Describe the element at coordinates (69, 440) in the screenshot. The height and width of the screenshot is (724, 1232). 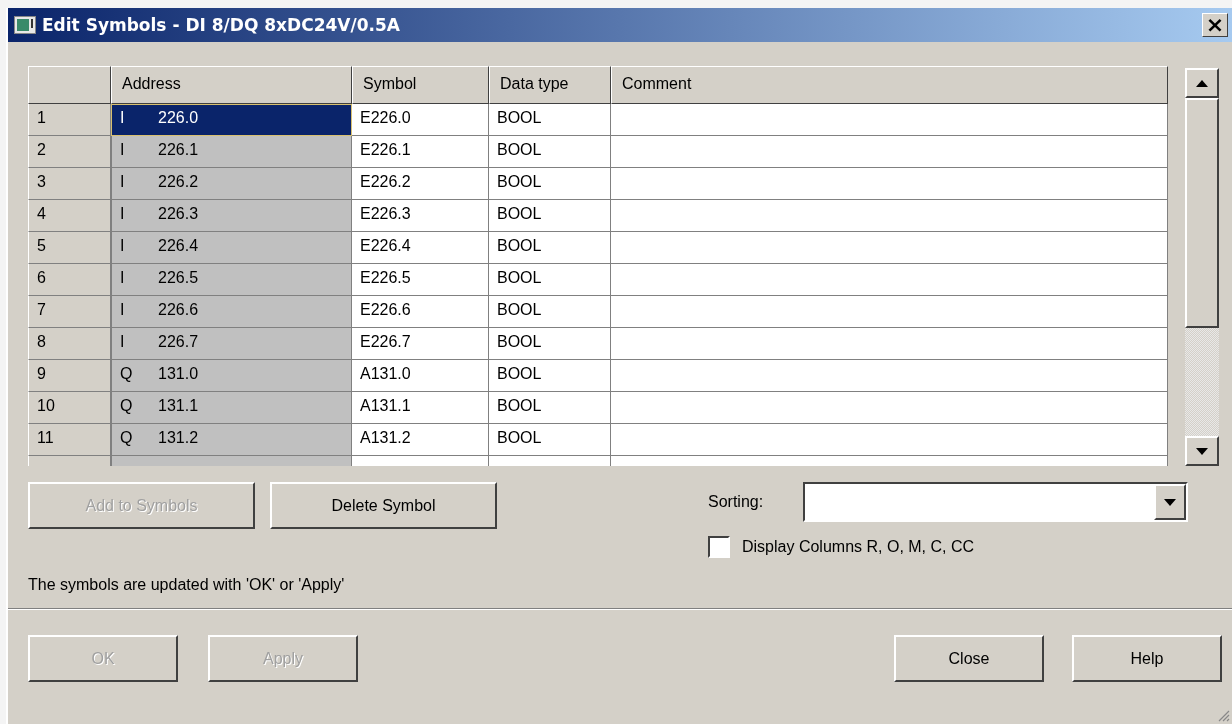
I see `row-number: 11` at that location.